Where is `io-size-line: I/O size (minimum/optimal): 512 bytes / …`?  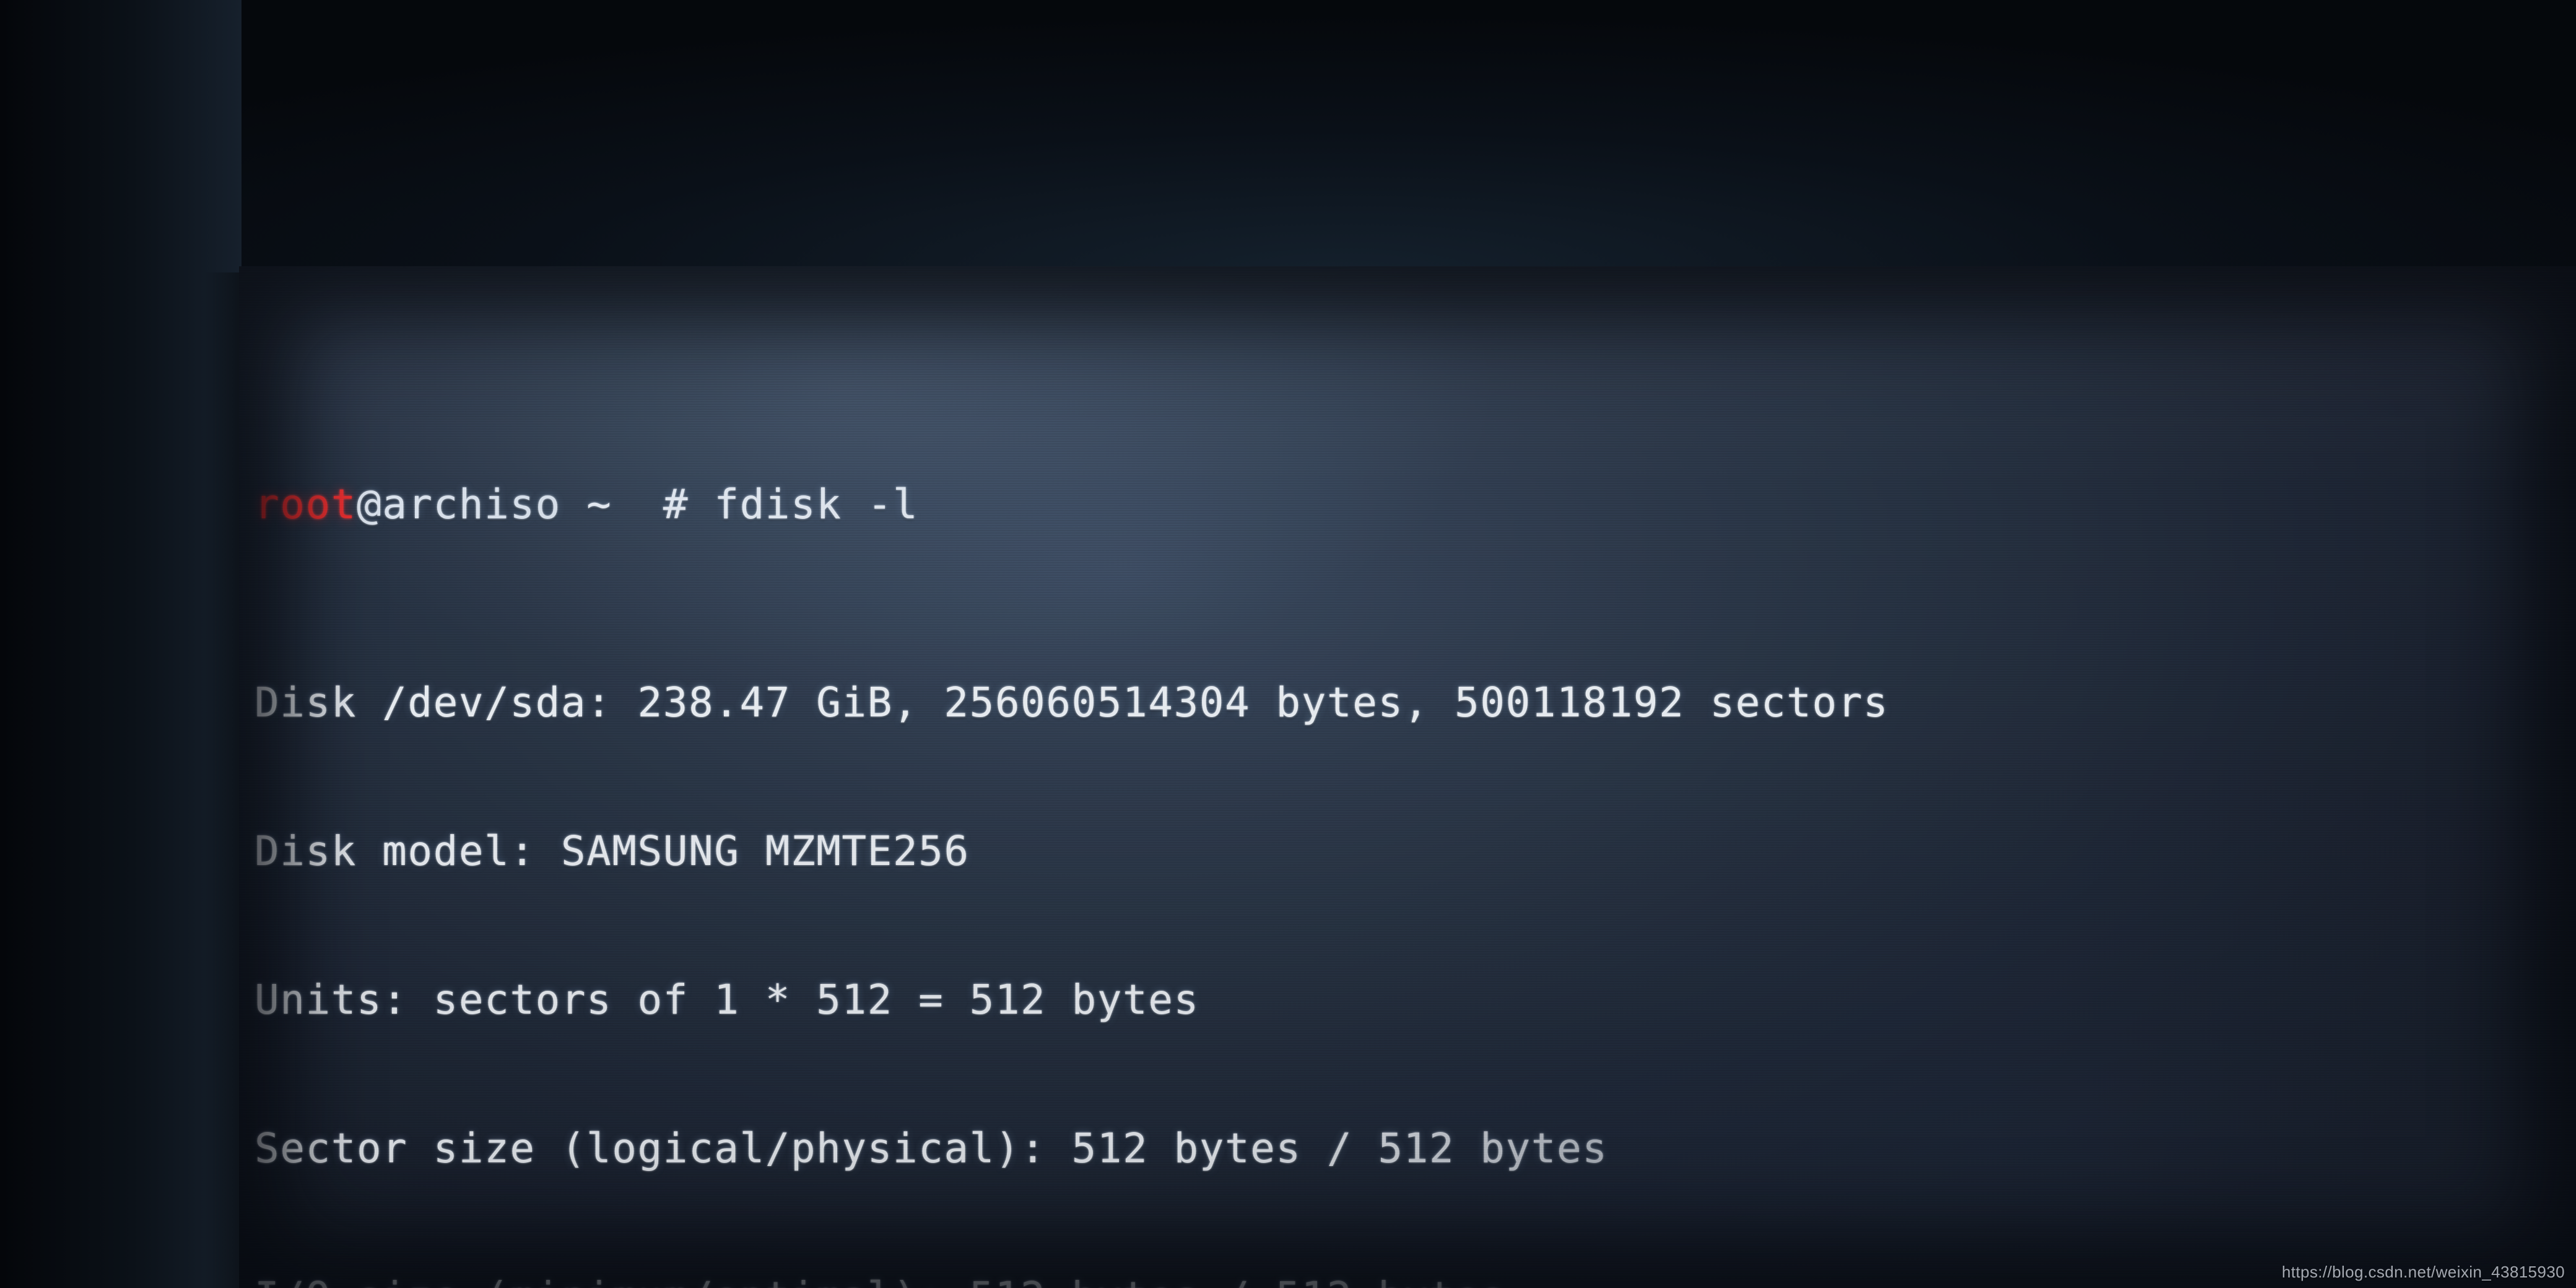 io-size-line: I/O size (minimum/optimal): 512 bytes / … is located at coordinates (1415, 1280).